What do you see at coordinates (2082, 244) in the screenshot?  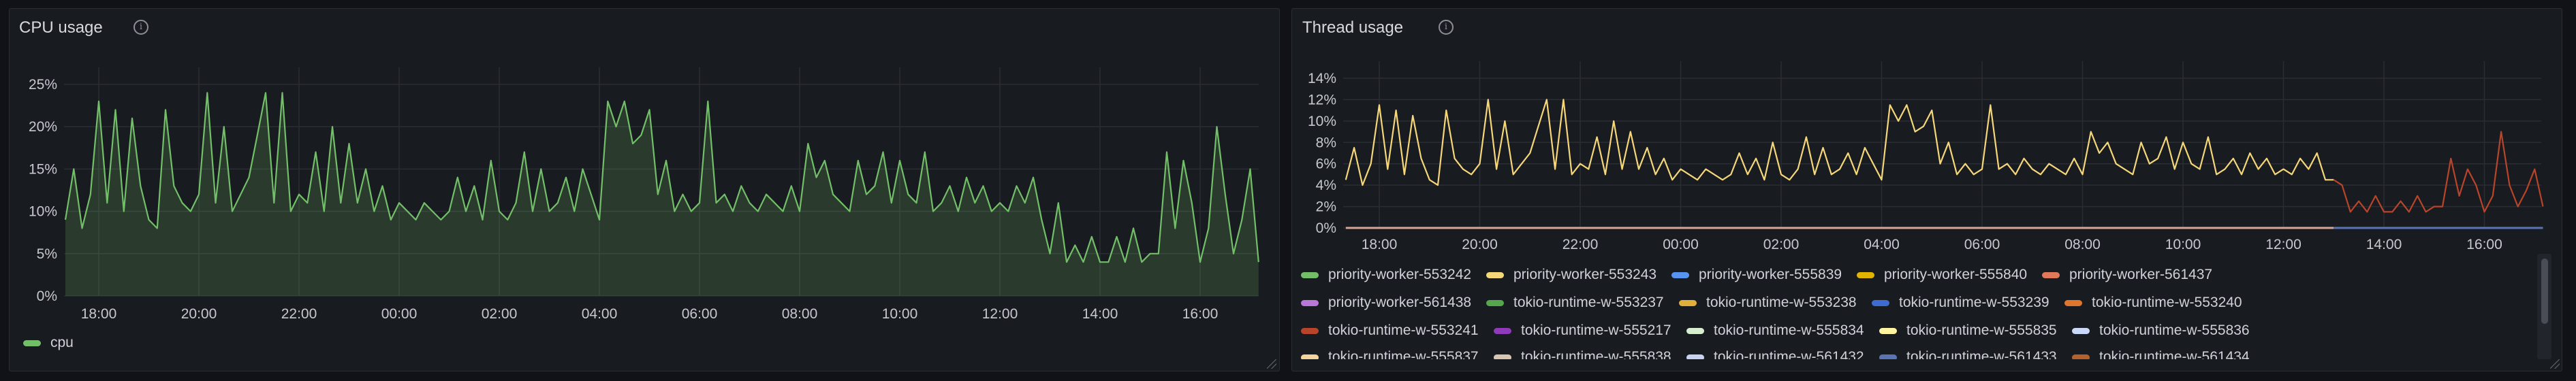 I see `x-tick-label: 08:00` at bounding box center [2082, 244].